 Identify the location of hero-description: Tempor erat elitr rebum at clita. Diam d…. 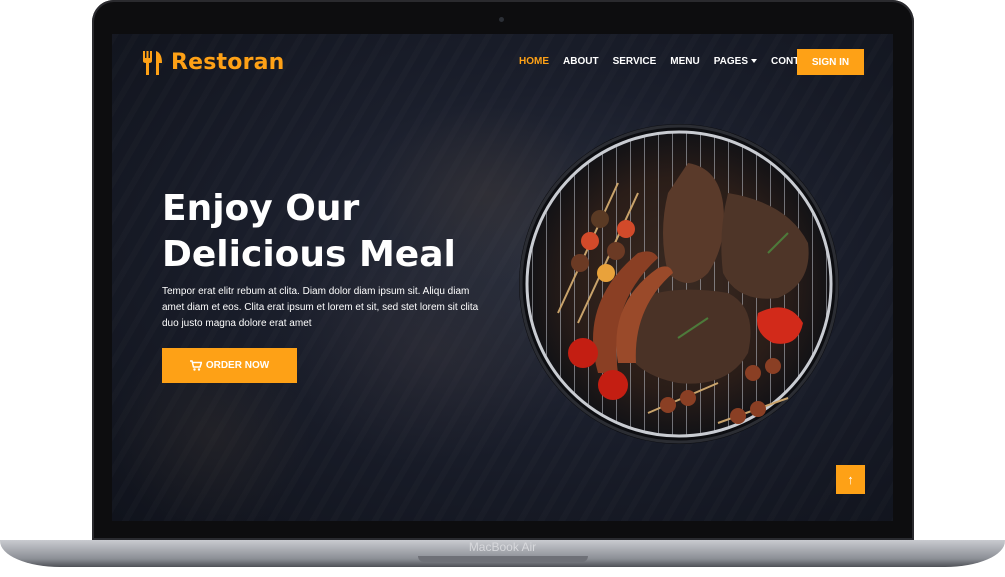
(320, 307).